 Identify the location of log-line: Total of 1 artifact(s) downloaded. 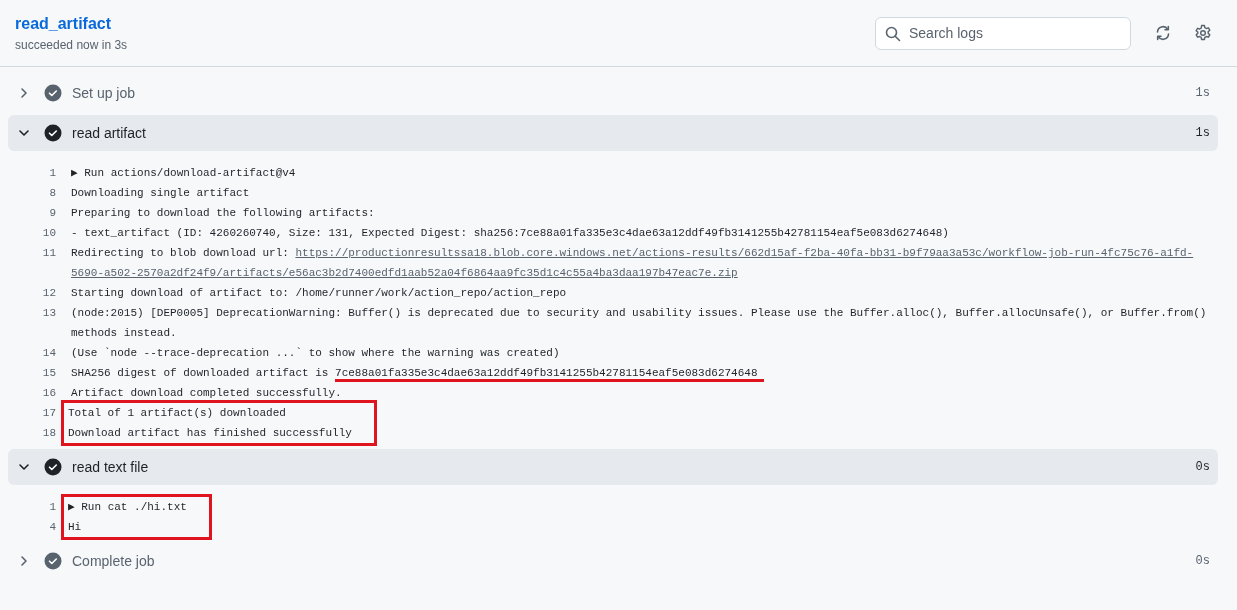
(177, 413).